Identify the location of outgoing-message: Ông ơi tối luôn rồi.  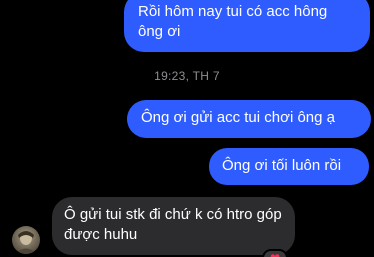
(289, 166).